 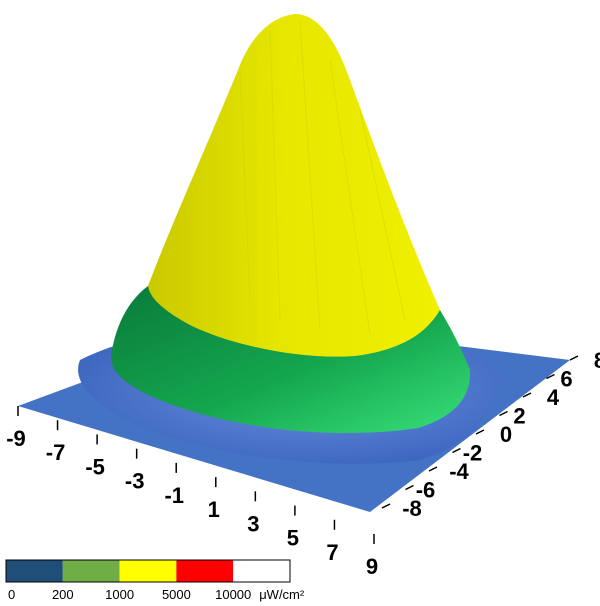 I want to click on colorbar-level-label: 10000, so click(x=233, y=594).